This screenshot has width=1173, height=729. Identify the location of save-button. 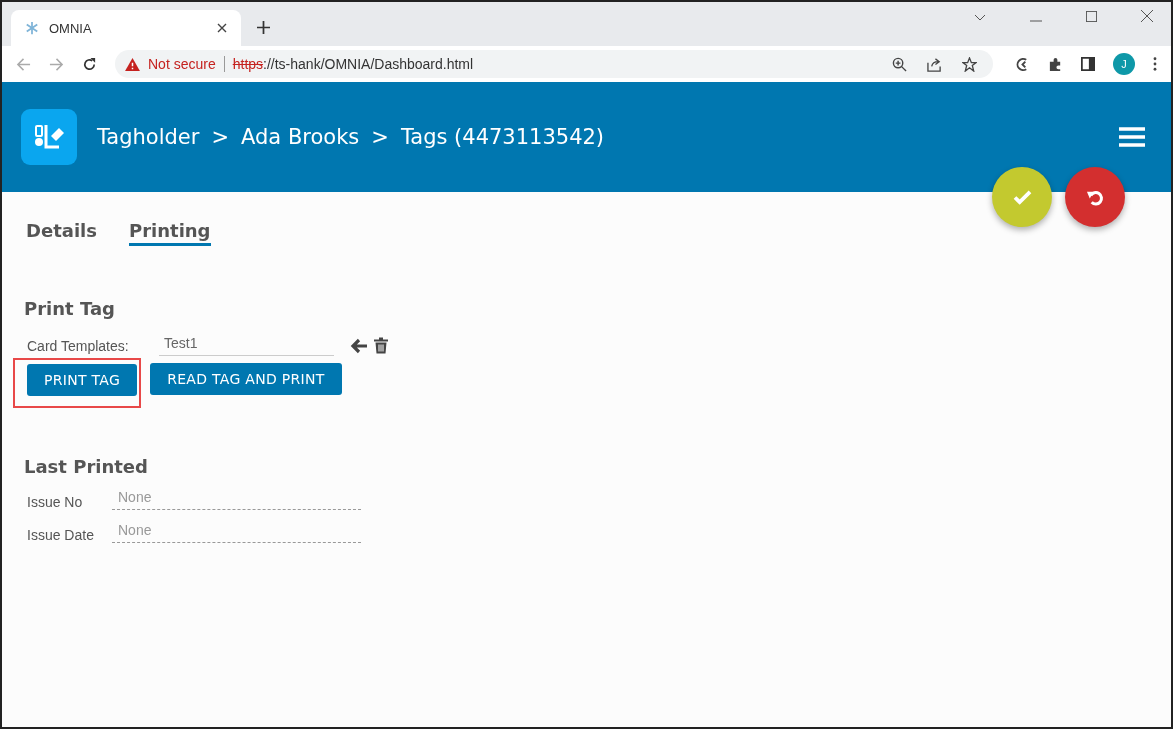
(1022, 197).